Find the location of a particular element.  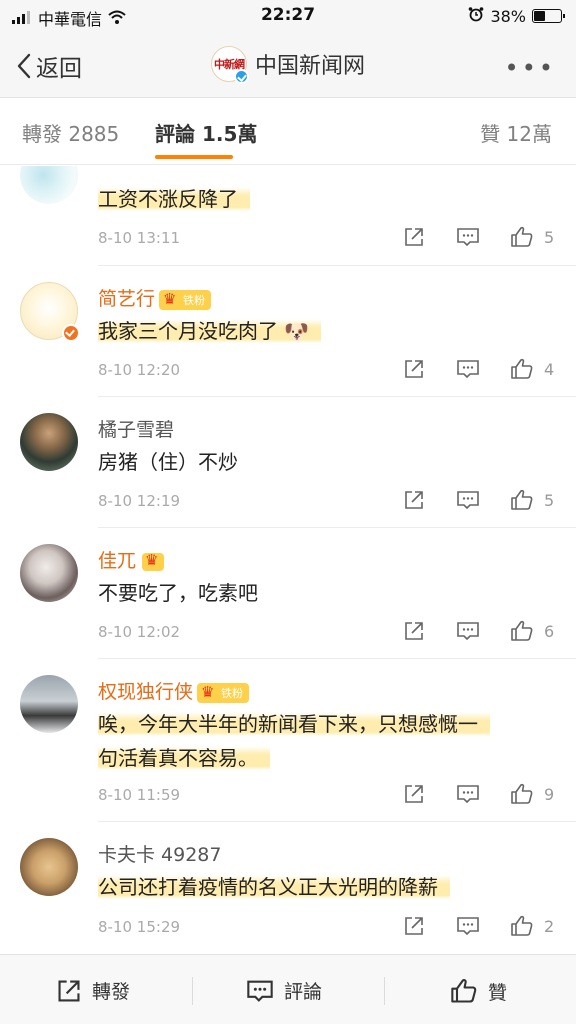

comment-text: 我家三个月没吃肉了 🐶 is located at coordinates (210, 331).